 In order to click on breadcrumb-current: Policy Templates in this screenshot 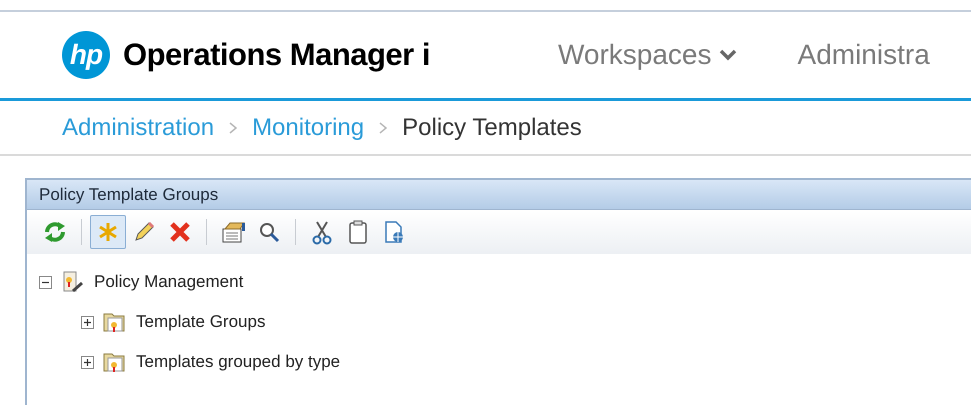, I will do `click(492, 127)`.